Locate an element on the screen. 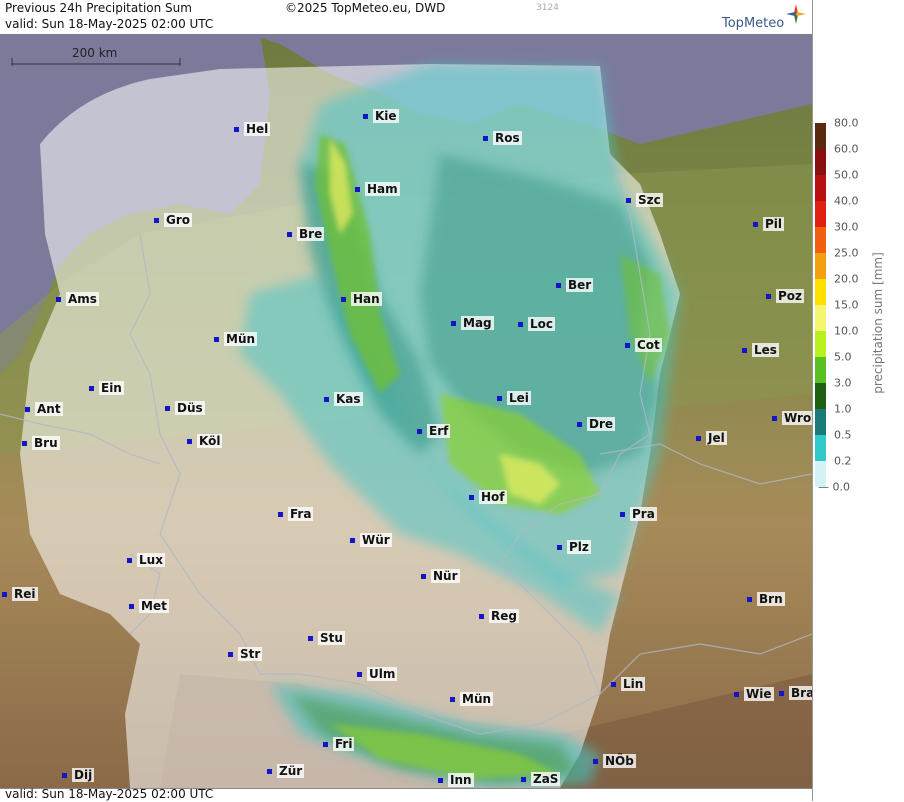 The width and height of the screenshot is (904, 802). city-cot: Cot is located at coordinates (643, 345).